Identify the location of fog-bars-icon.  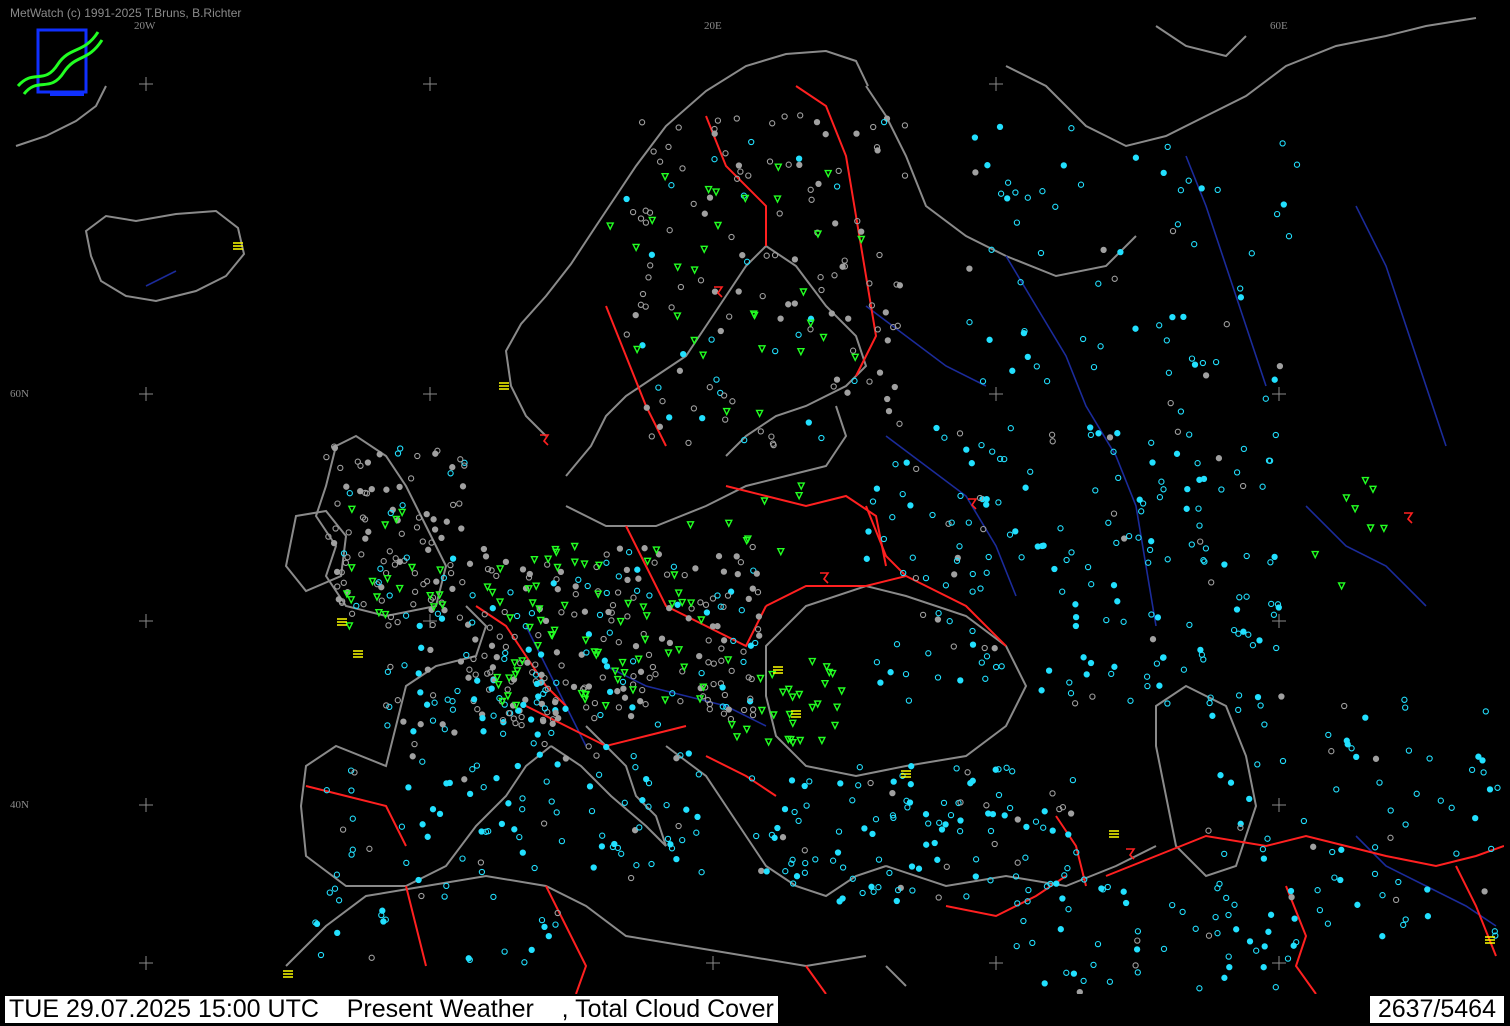
(504, 386).